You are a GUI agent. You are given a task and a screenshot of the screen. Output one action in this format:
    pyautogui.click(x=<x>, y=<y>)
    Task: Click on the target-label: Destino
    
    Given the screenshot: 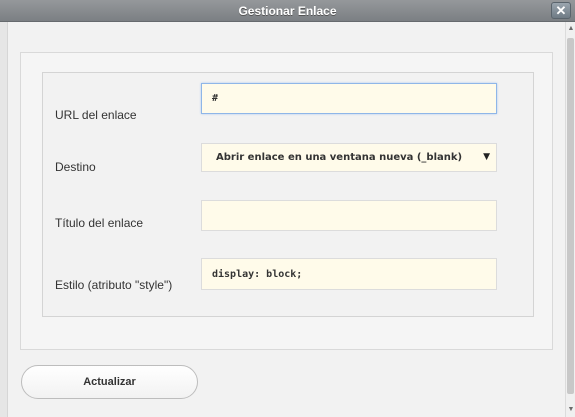 What is the action you would take?
    pyautogui.click(x=75, y=167)
    